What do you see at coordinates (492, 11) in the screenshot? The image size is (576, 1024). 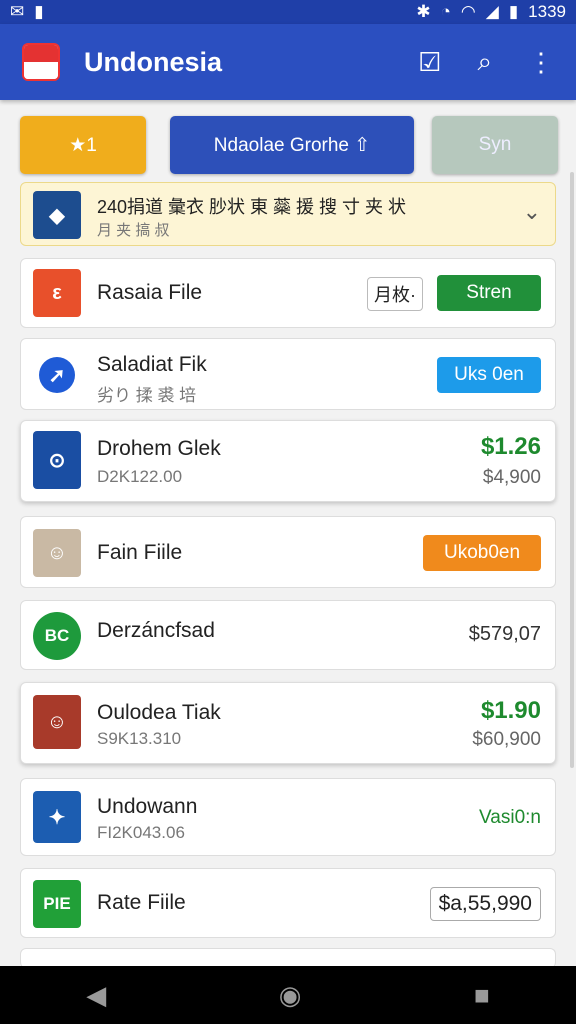 I see `signal-icon: ◢` at bounding box center [492, 11].